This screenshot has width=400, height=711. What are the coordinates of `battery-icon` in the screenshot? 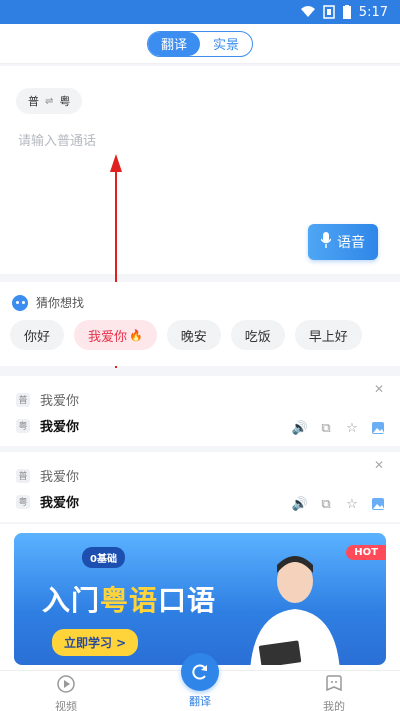 It's located at (346, 12).